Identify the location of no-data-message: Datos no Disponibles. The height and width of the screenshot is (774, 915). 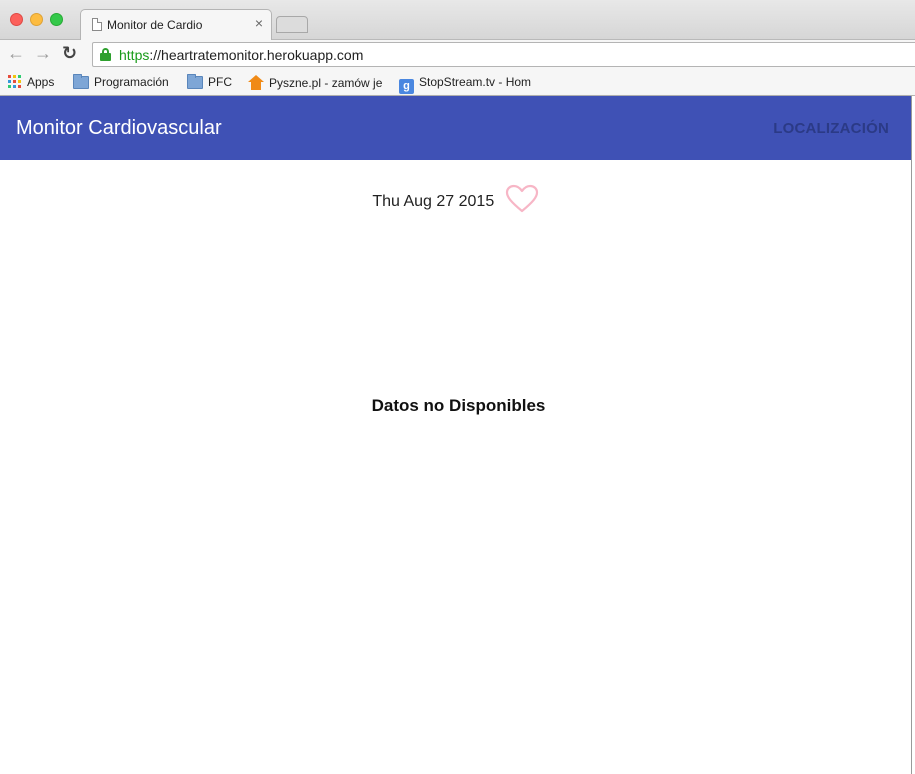
(458, 405).